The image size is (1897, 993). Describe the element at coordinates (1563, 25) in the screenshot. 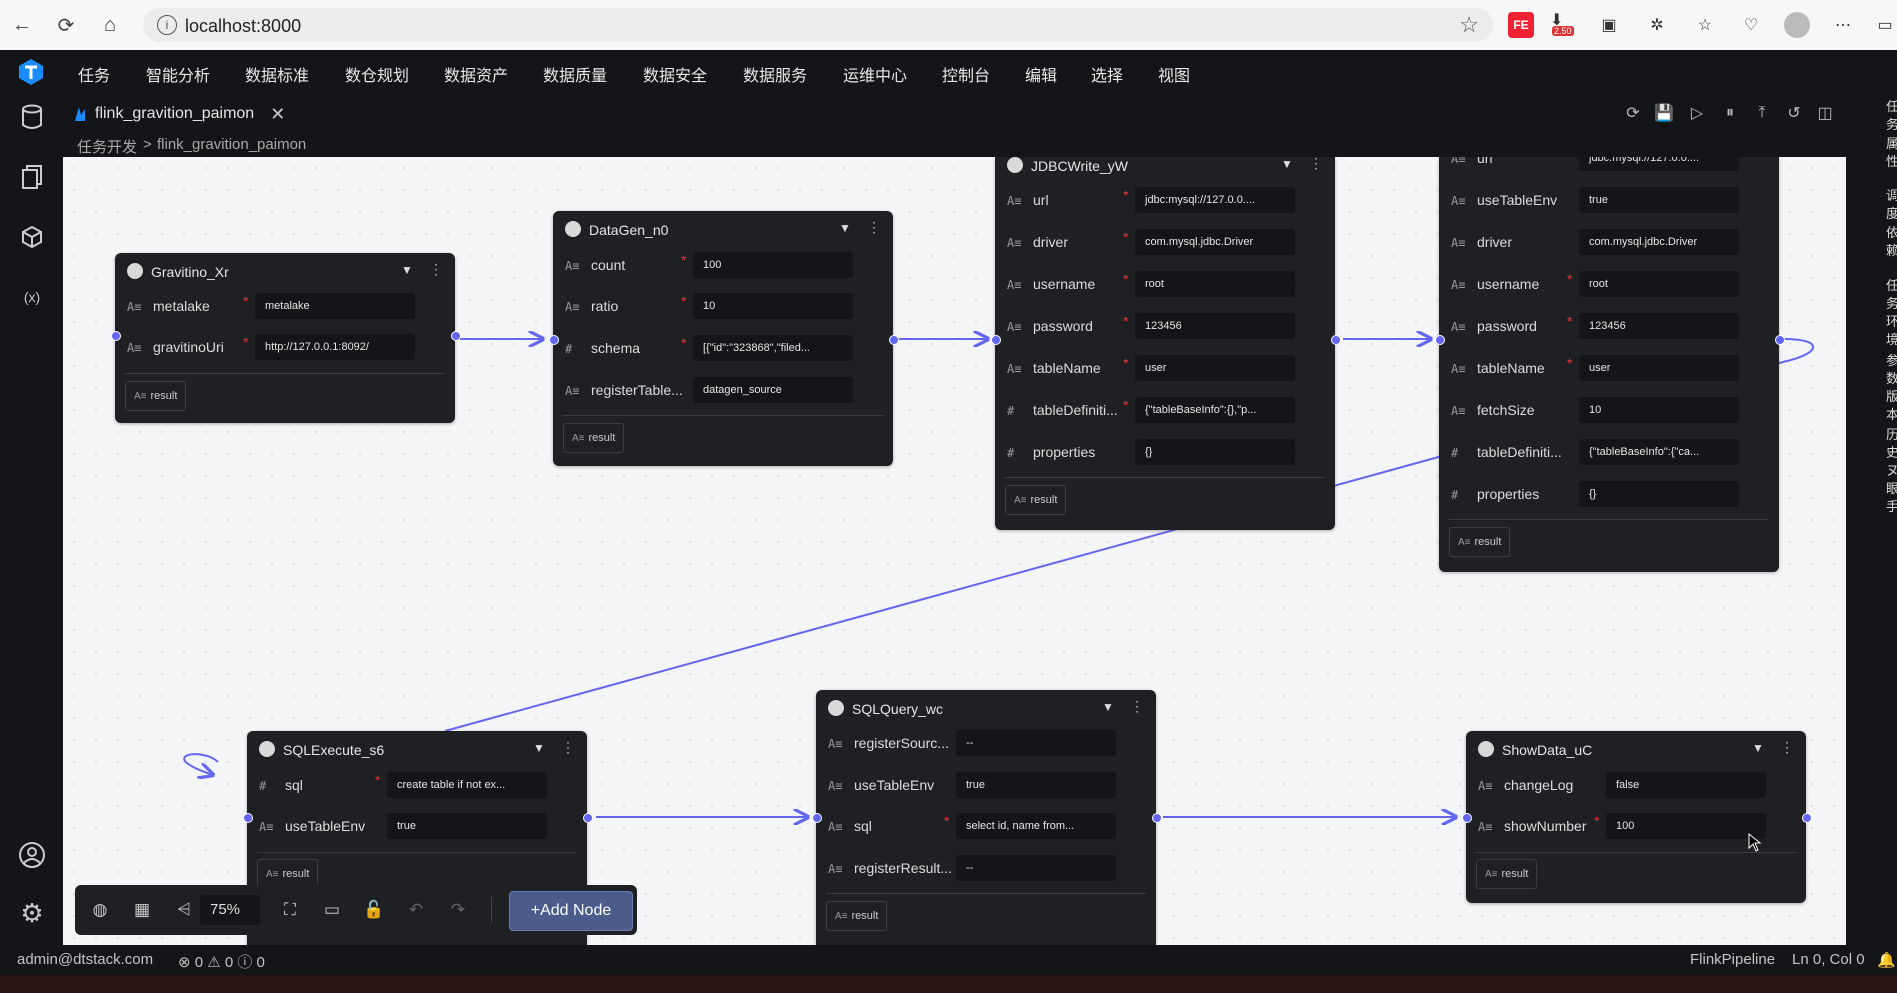

I see `downloads-icon: ⬇ 2.50` at that location.